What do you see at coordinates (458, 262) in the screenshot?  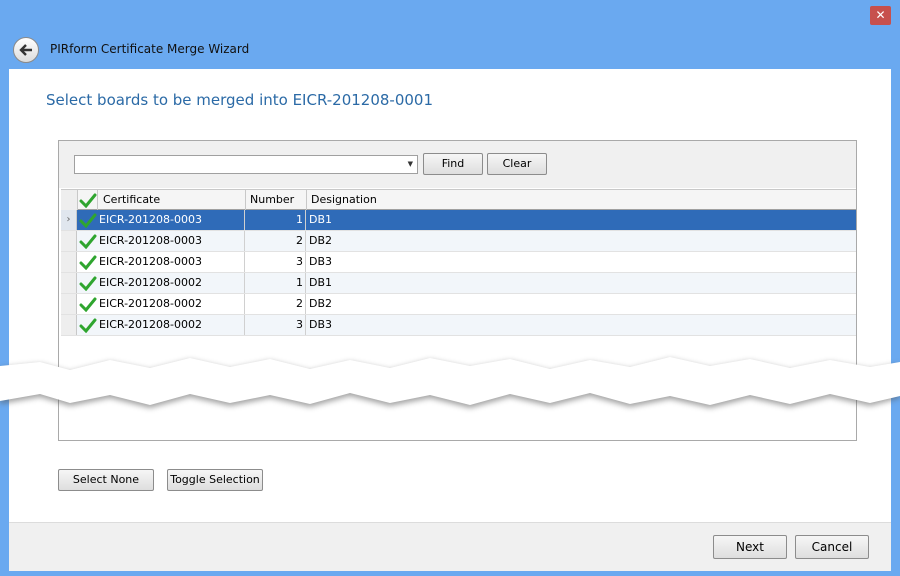 I see `table-row: EICR-201208-0003 3 DB3` at bounding box center [458, 262].